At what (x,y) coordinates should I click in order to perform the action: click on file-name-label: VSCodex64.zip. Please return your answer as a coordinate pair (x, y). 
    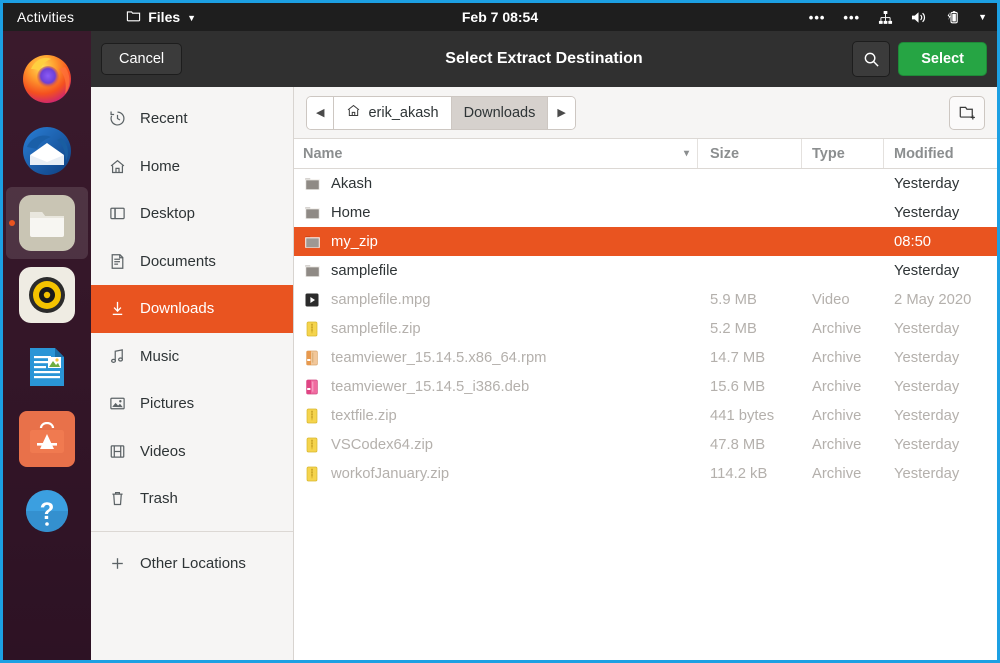
    Looking at the image, I should click on (382, 444).